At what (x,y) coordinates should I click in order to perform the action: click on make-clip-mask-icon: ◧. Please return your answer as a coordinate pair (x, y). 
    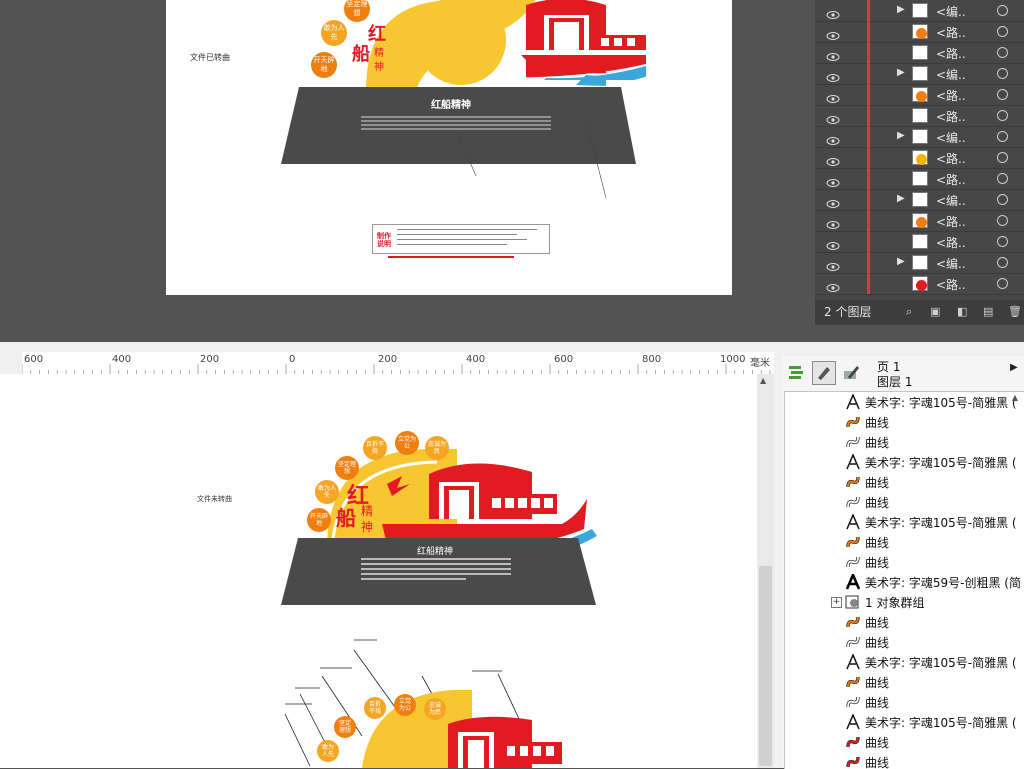
    Looking at the image, I should click on (962, 311).